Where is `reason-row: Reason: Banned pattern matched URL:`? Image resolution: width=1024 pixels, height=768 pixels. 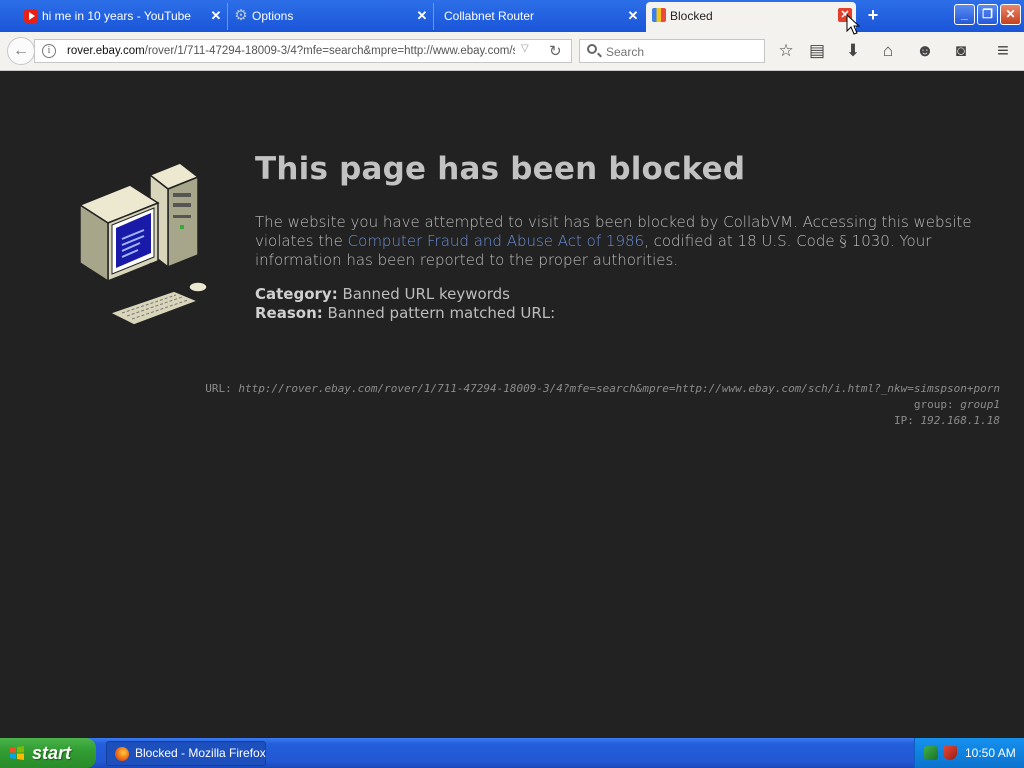
reason-row: Reason: Banned pattern matched URL: is located at coordinates (605, 313).